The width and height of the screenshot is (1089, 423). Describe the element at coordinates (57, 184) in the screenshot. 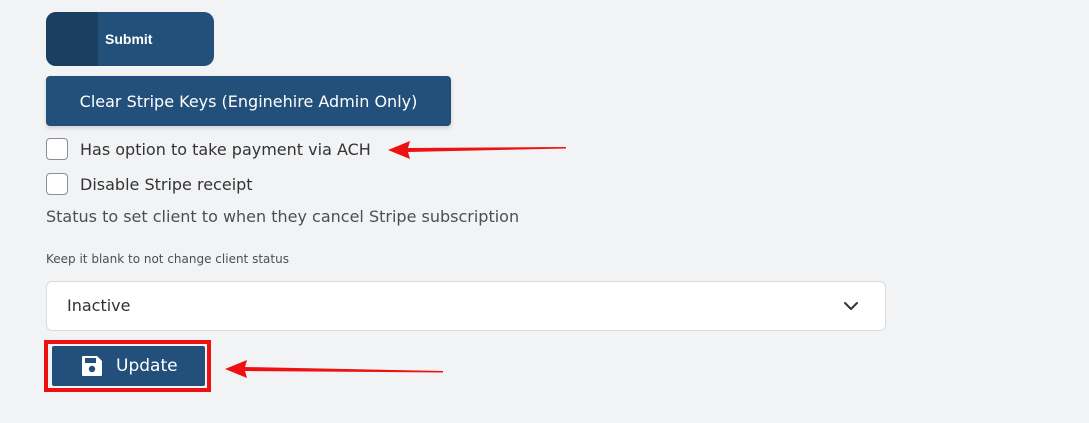

I see `disable-receipt-checkbox` at that location.